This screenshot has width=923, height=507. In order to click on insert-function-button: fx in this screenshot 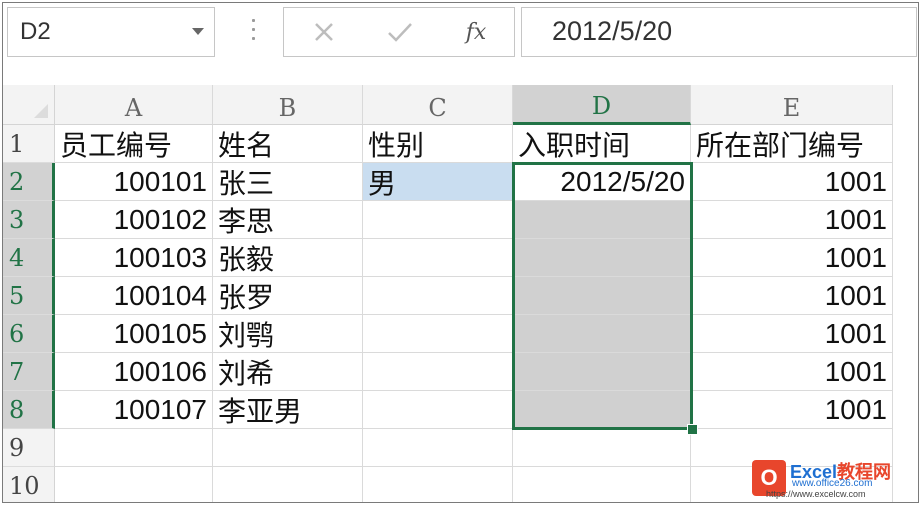, I will do `click(476, 32)`.